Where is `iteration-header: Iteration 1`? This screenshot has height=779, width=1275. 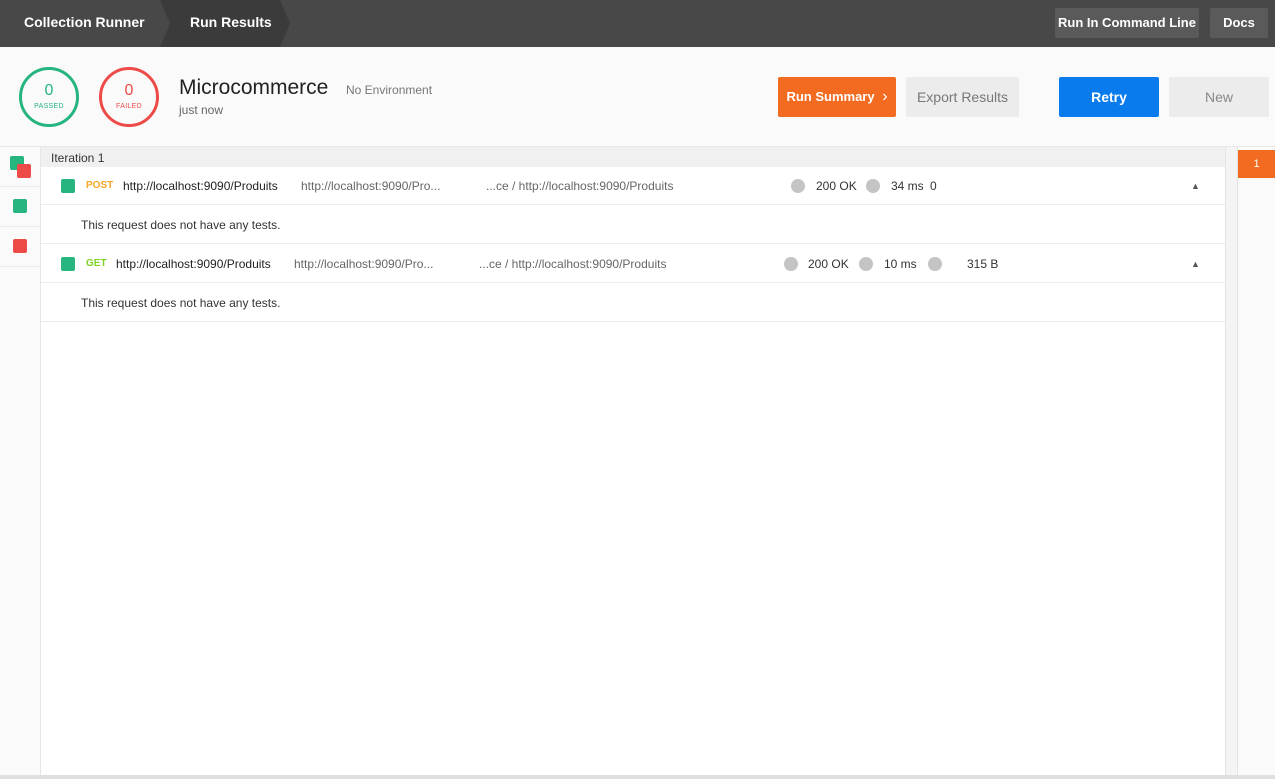
iteration-header: Iteration 1 is located at coordinates (633, 157).